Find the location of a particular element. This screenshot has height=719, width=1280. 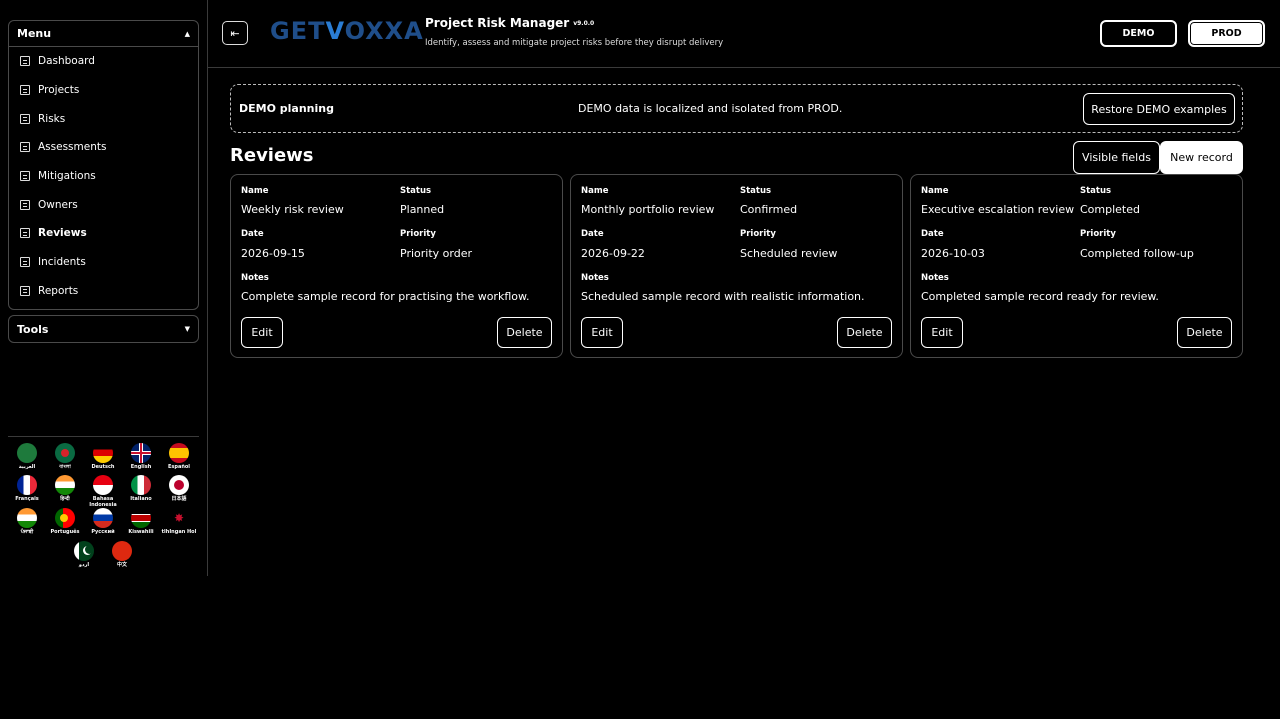

language-italian: Italiano is located at coordinates (141, 488).